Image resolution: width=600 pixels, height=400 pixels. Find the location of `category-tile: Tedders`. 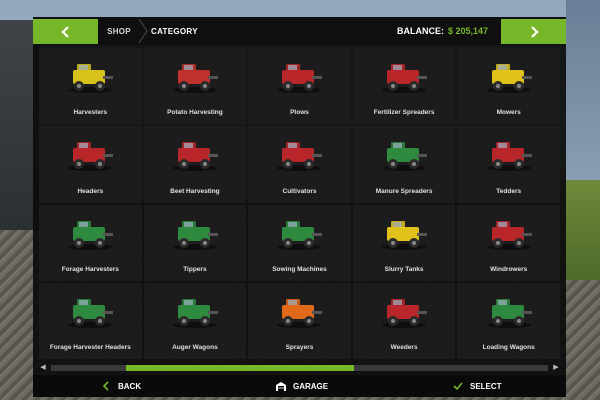

category-tile: Tedders is located at coordinates (508, 164).